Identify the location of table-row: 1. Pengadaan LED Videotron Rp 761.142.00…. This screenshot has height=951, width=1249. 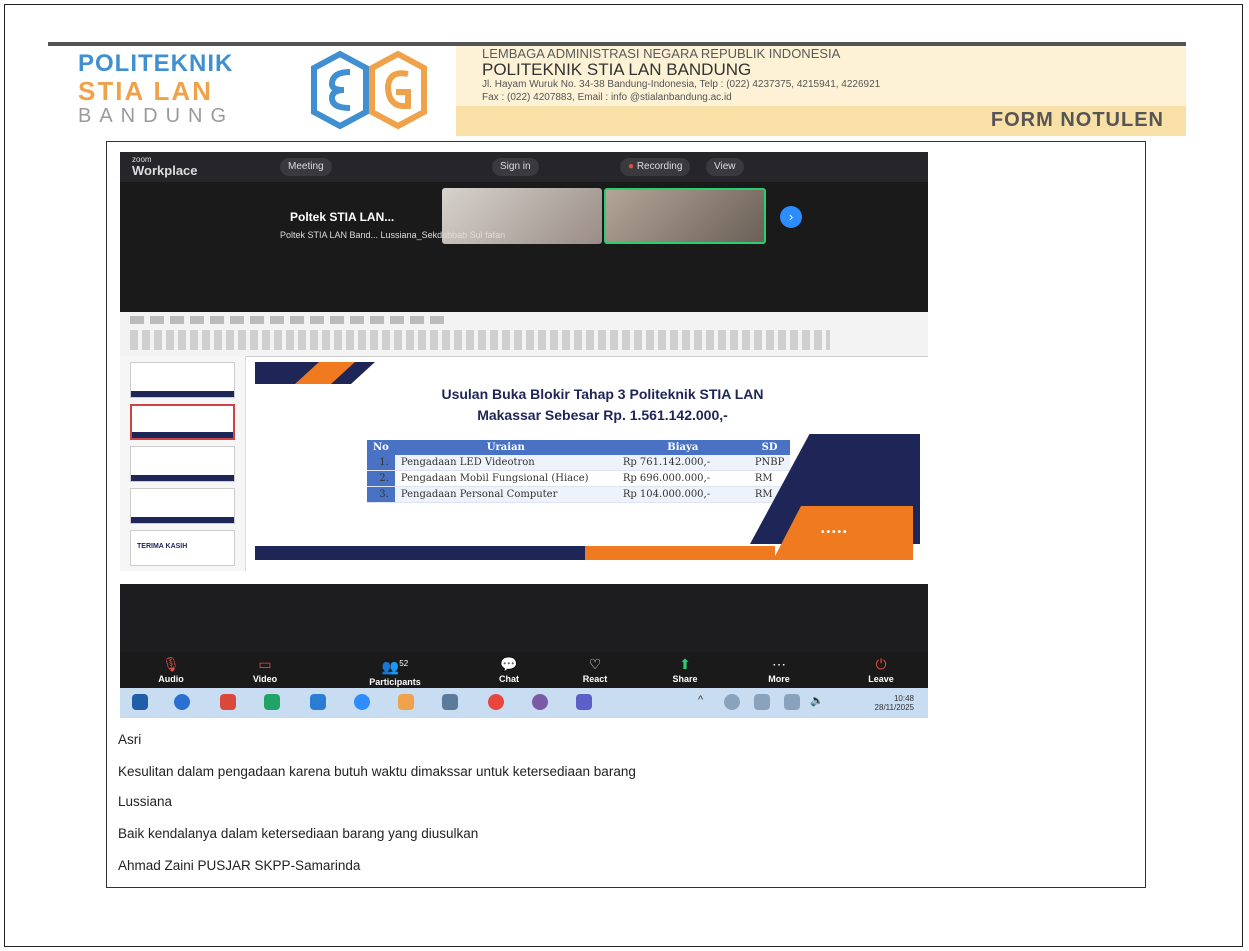
(579, 463).